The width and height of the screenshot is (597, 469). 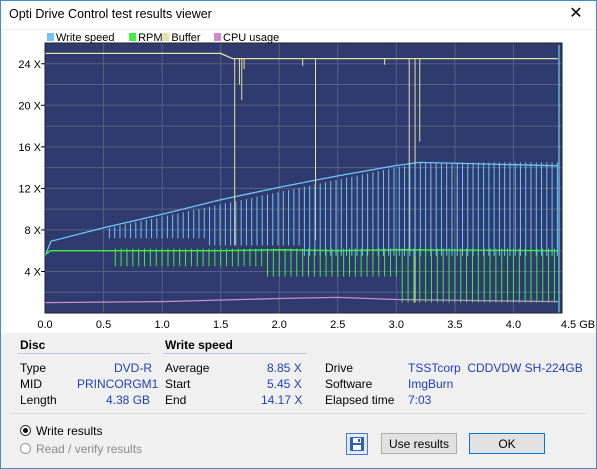 What do you see at coordinates (150, 38) in the screenshot?
I see `legend-label: RPM` at bounding box center [150, 38].